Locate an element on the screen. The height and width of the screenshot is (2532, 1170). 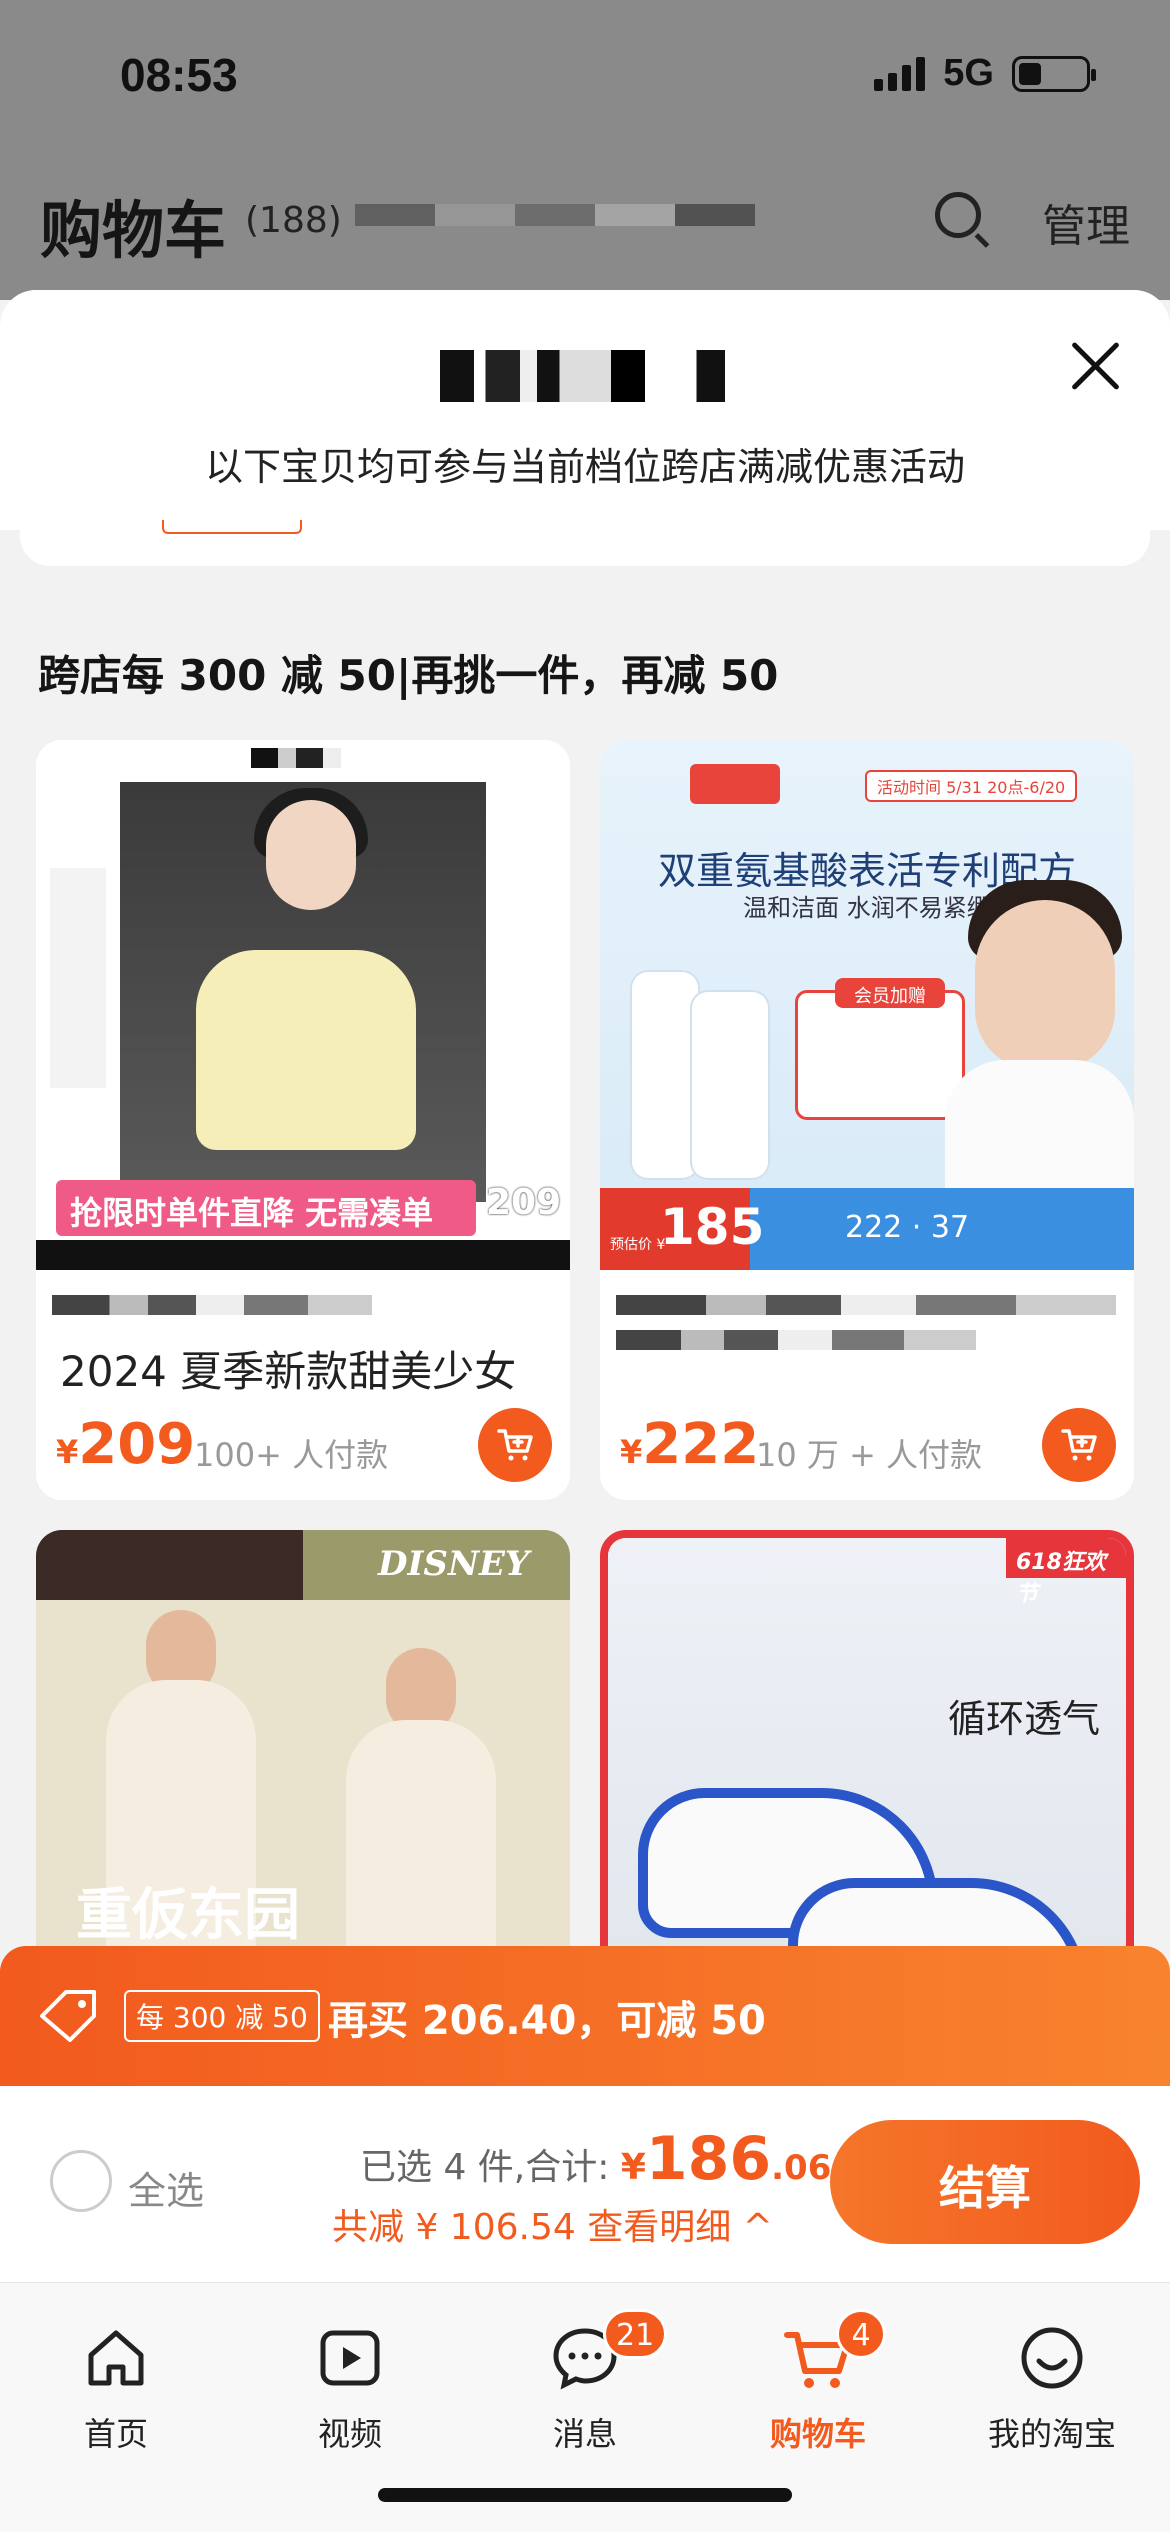
search-icon is located at coordinates (958, 215).